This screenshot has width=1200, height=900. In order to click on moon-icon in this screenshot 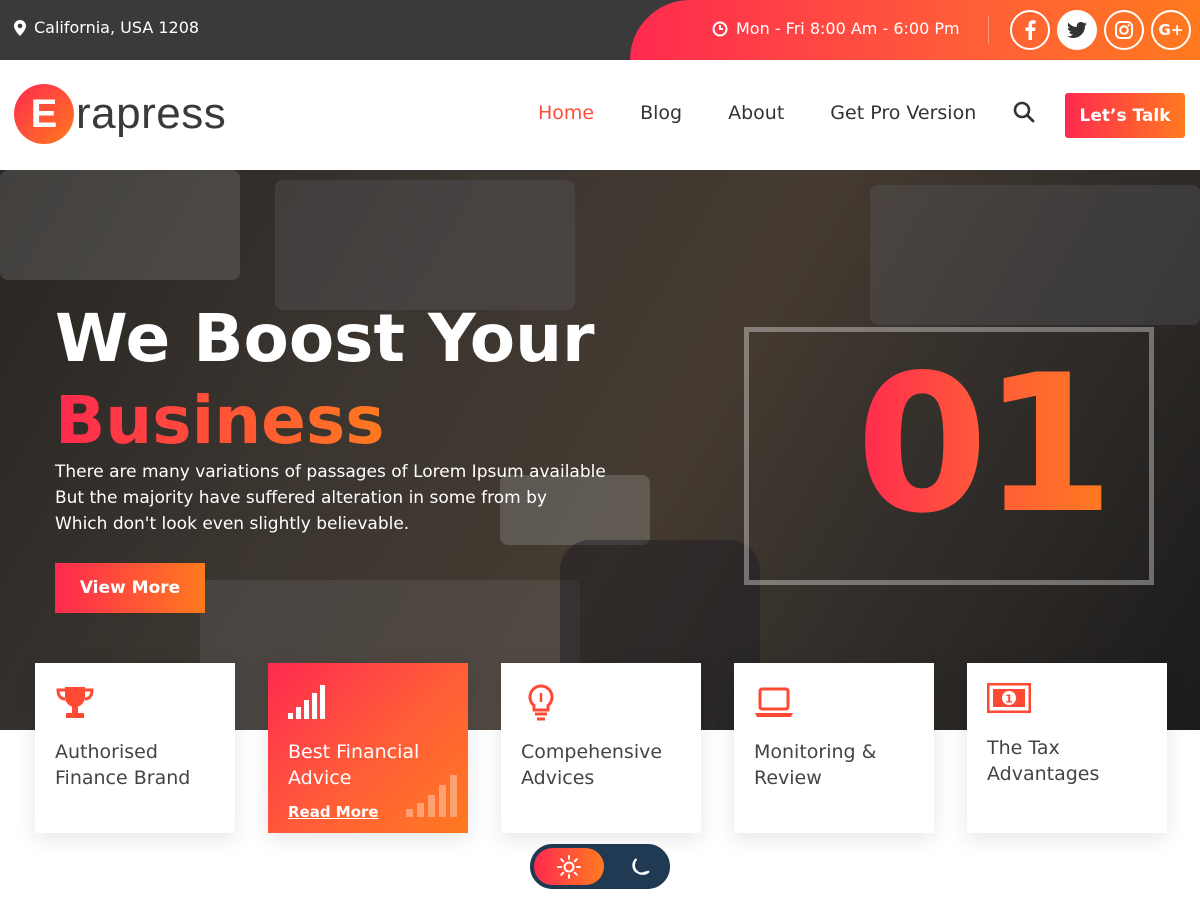, I will do `click(641, 866)`.